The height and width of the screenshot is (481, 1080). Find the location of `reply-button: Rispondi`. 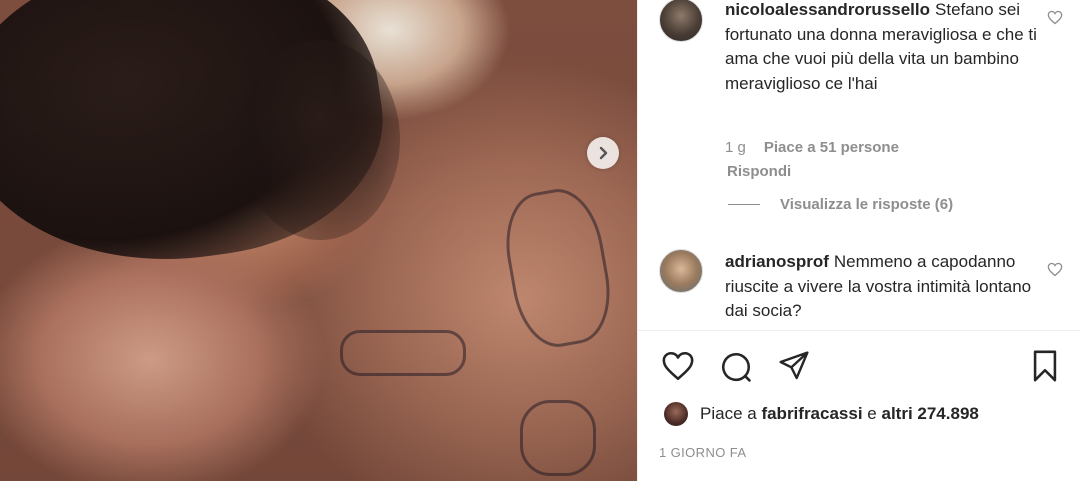

reply-button: Rispondi is located at coordinates (759, 171).